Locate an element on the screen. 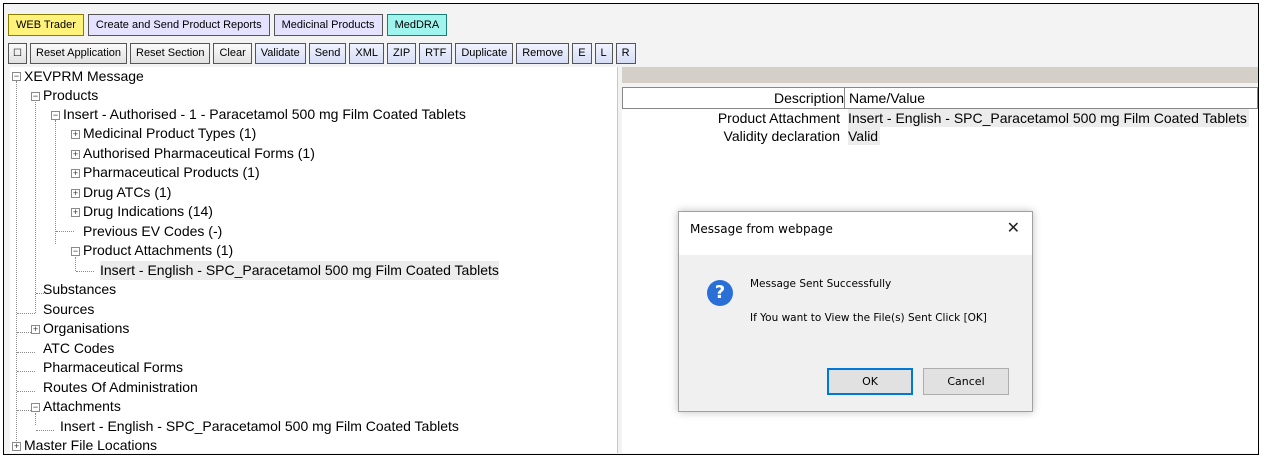 The height and width of the screenshot is (459, 1264). clear-button: Clear is located at coordinates (232, 53).